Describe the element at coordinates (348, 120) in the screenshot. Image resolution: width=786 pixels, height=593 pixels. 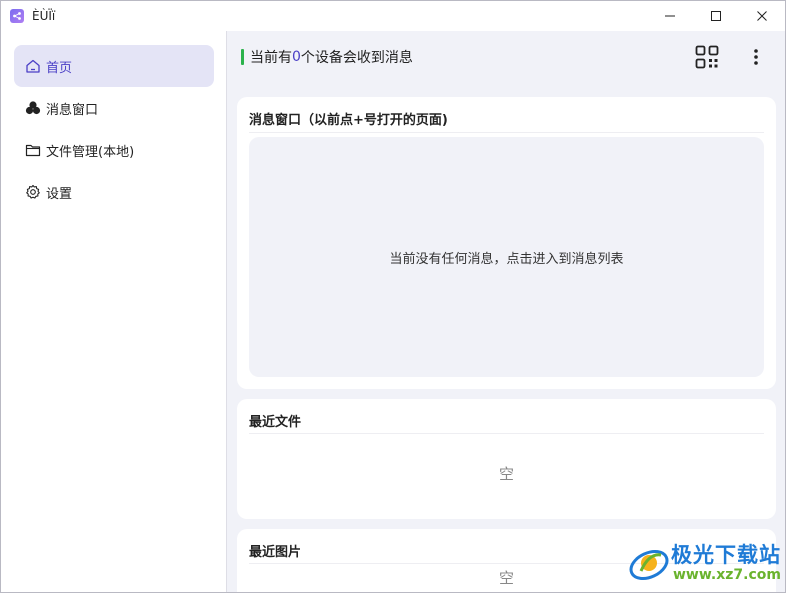
I see `messages-card-title: 消息窗口（以前点+号打开的页面)` at that location.